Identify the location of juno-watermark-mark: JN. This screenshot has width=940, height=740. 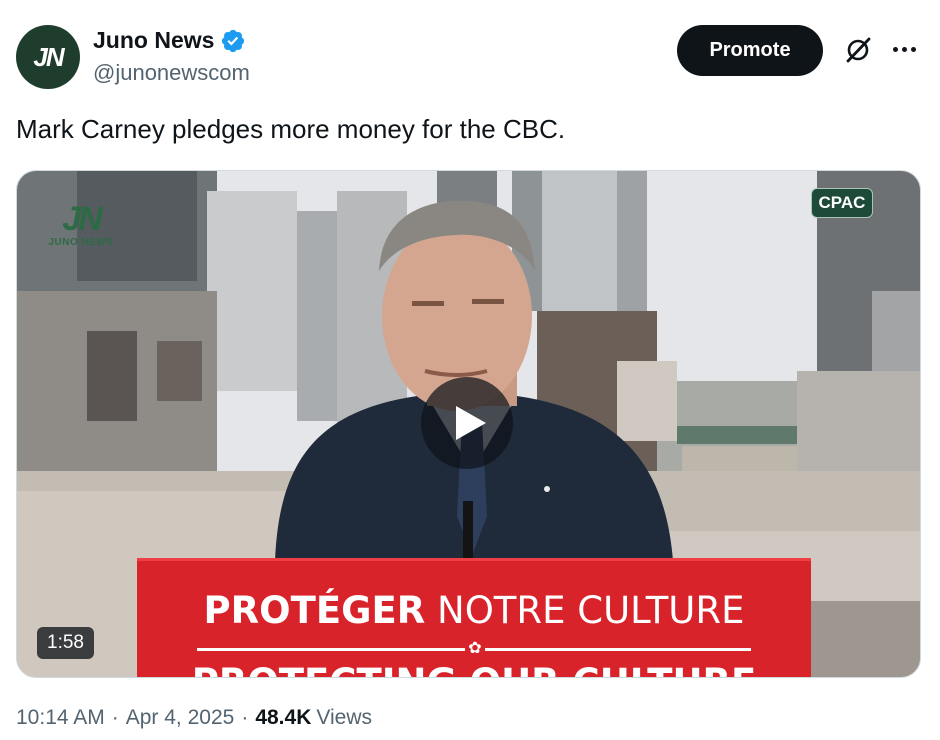
(82, 219).